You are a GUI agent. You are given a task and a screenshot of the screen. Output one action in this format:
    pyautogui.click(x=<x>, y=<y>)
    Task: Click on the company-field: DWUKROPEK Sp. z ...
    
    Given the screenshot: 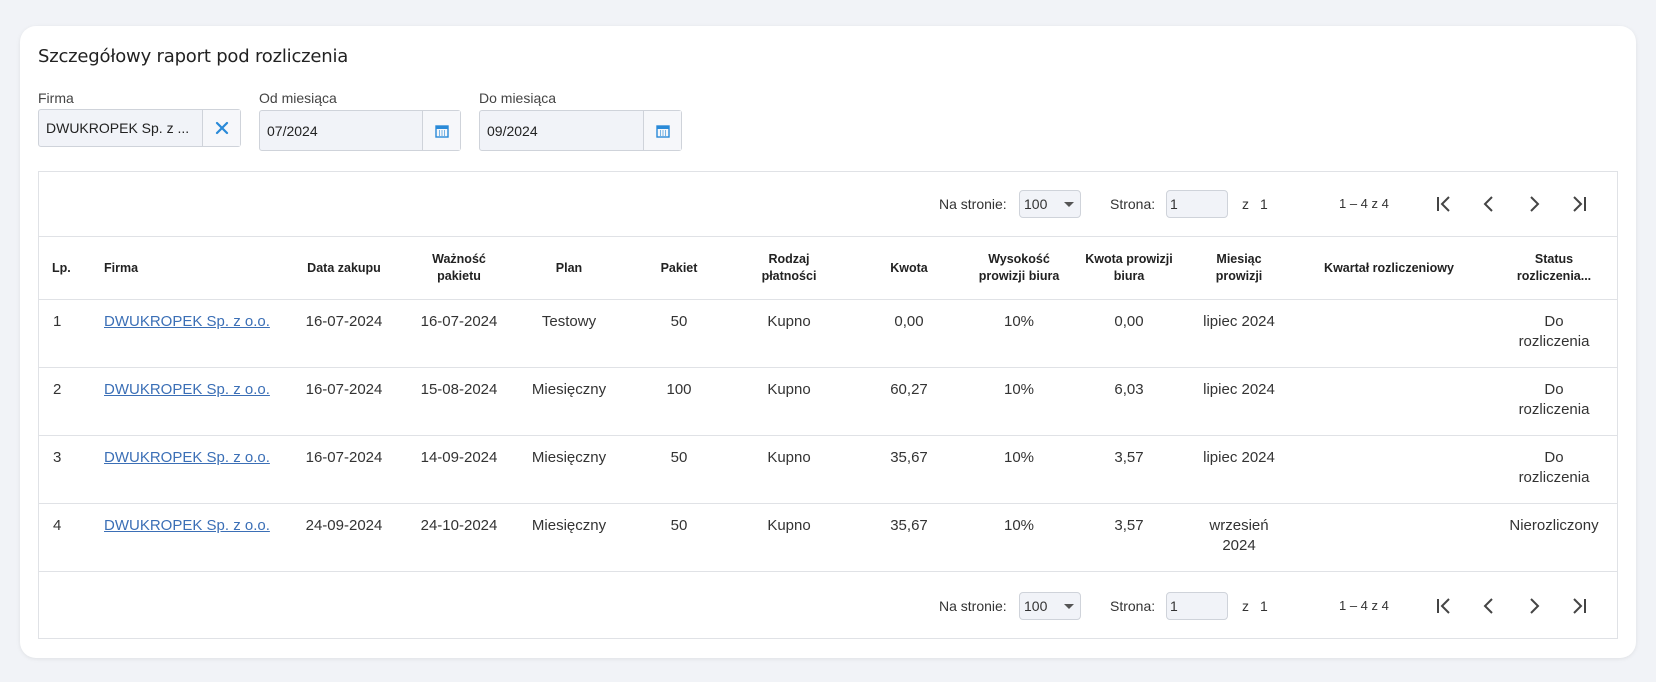 What is the action you would take?
    pyautogui.click(x=139, y=128)
    